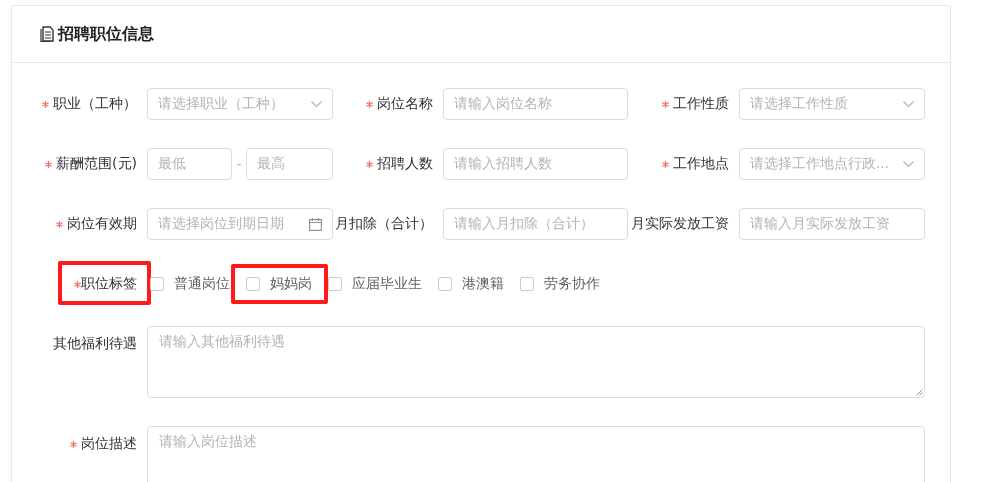  Describe the element at coordinates (384, 224) in the screenshot. I see `field-label: 月扣除（合计）` at that location.